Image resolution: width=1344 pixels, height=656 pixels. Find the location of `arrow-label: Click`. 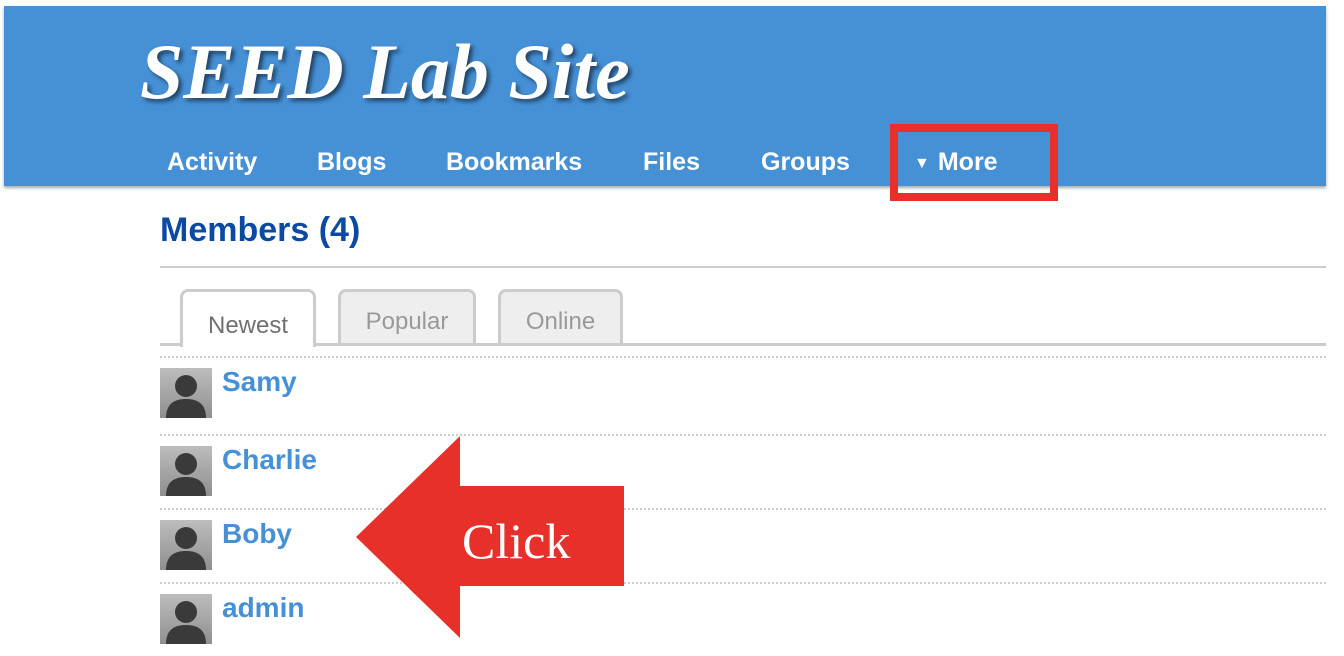

arrow-label: Click is located at coordinates (516, 541).